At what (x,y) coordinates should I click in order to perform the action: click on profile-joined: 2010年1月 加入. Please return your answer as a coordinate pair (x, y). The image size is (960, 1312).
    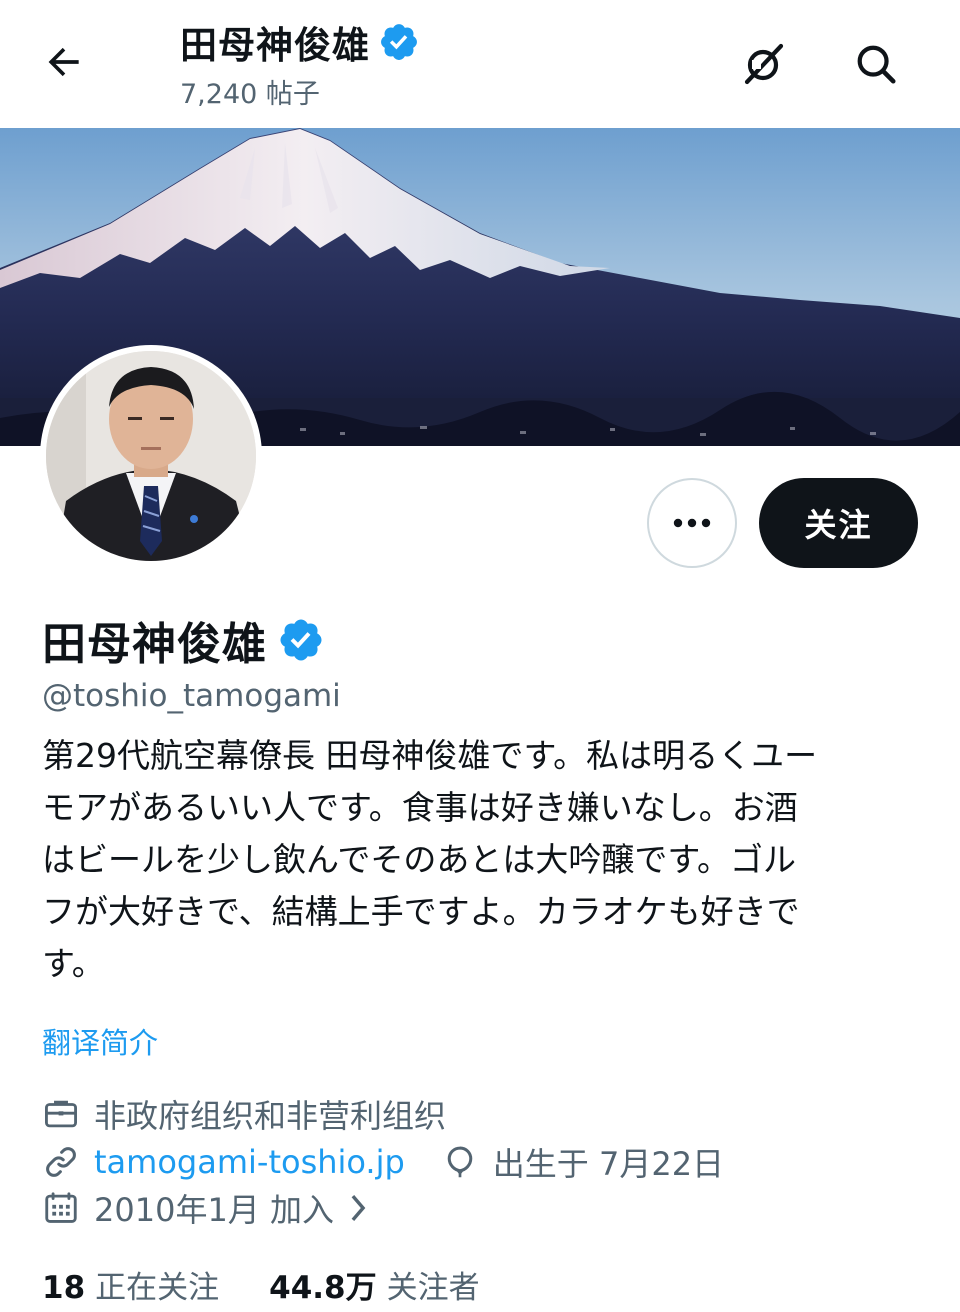
    Looking at the image, I should click on (206, 1208).